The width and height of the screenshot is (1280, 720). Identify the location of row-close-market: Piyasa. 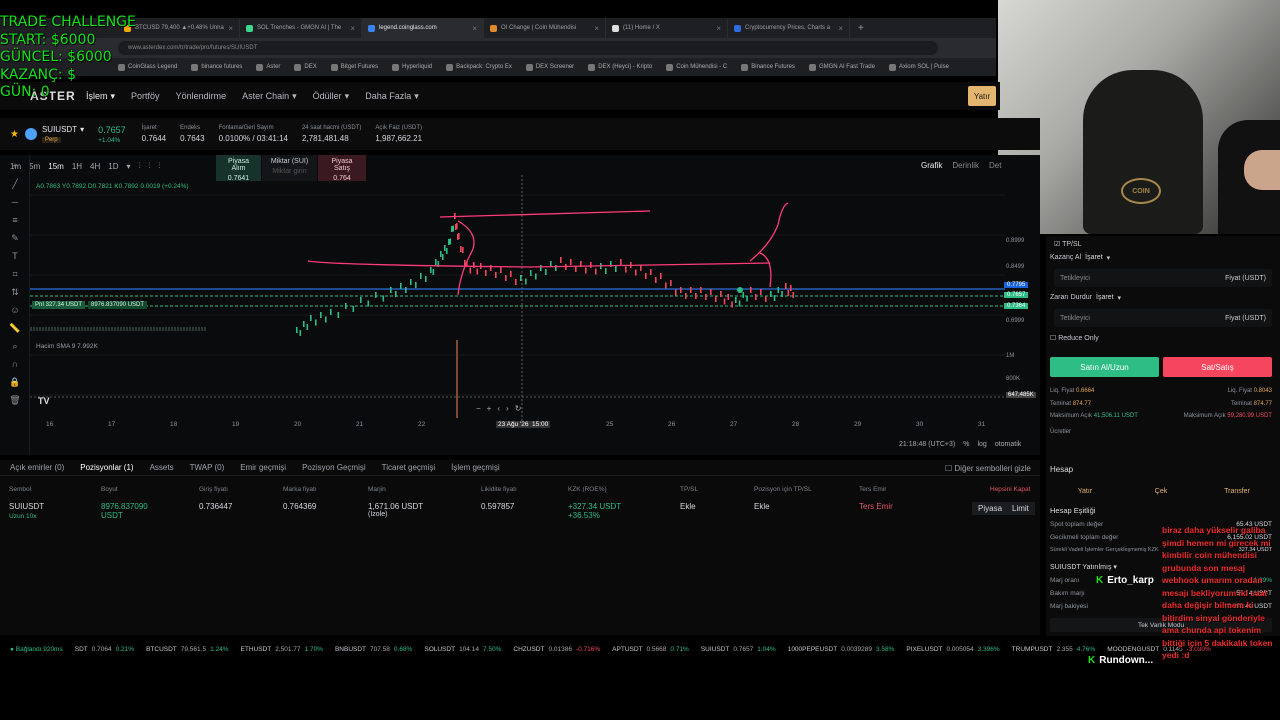
(990, 508).